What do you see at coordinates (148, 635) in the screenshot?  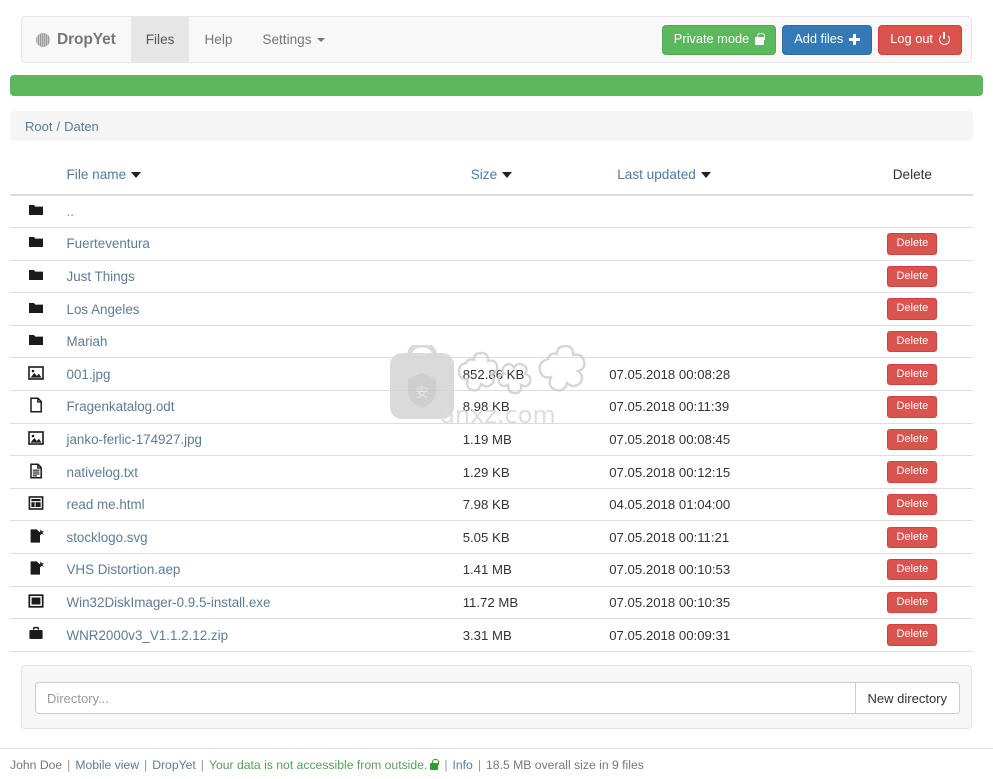 I see `file-name-link: WNR2000v3_V1.1.2.12.zip` at bounding box center [148, 635].